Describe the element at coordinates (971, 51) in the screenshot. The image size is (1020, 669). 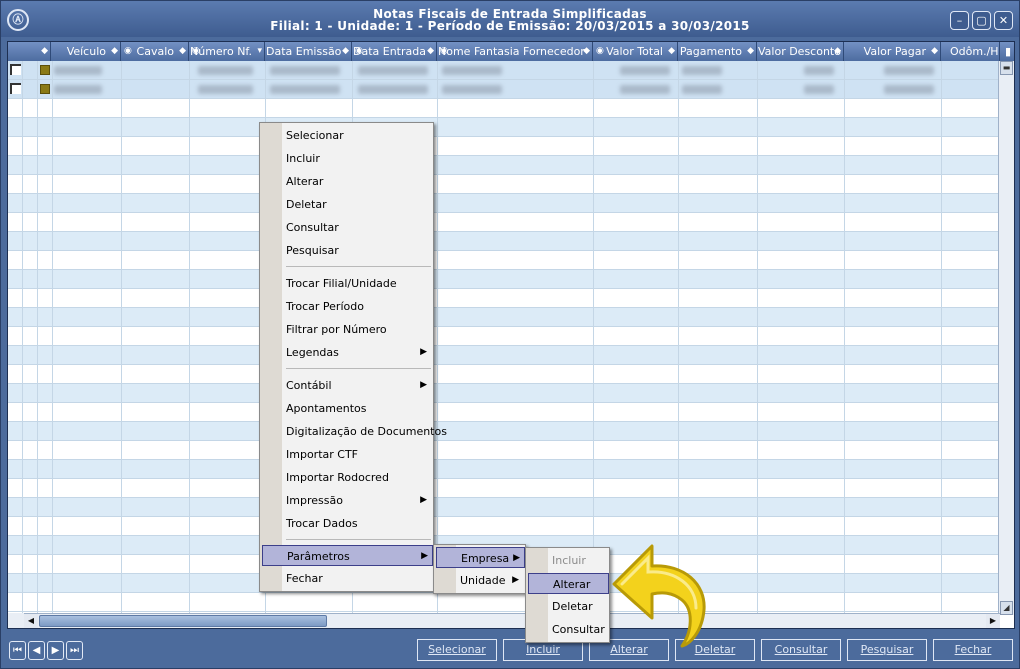
I see `header-odometro: Odôm./H.` at that location.